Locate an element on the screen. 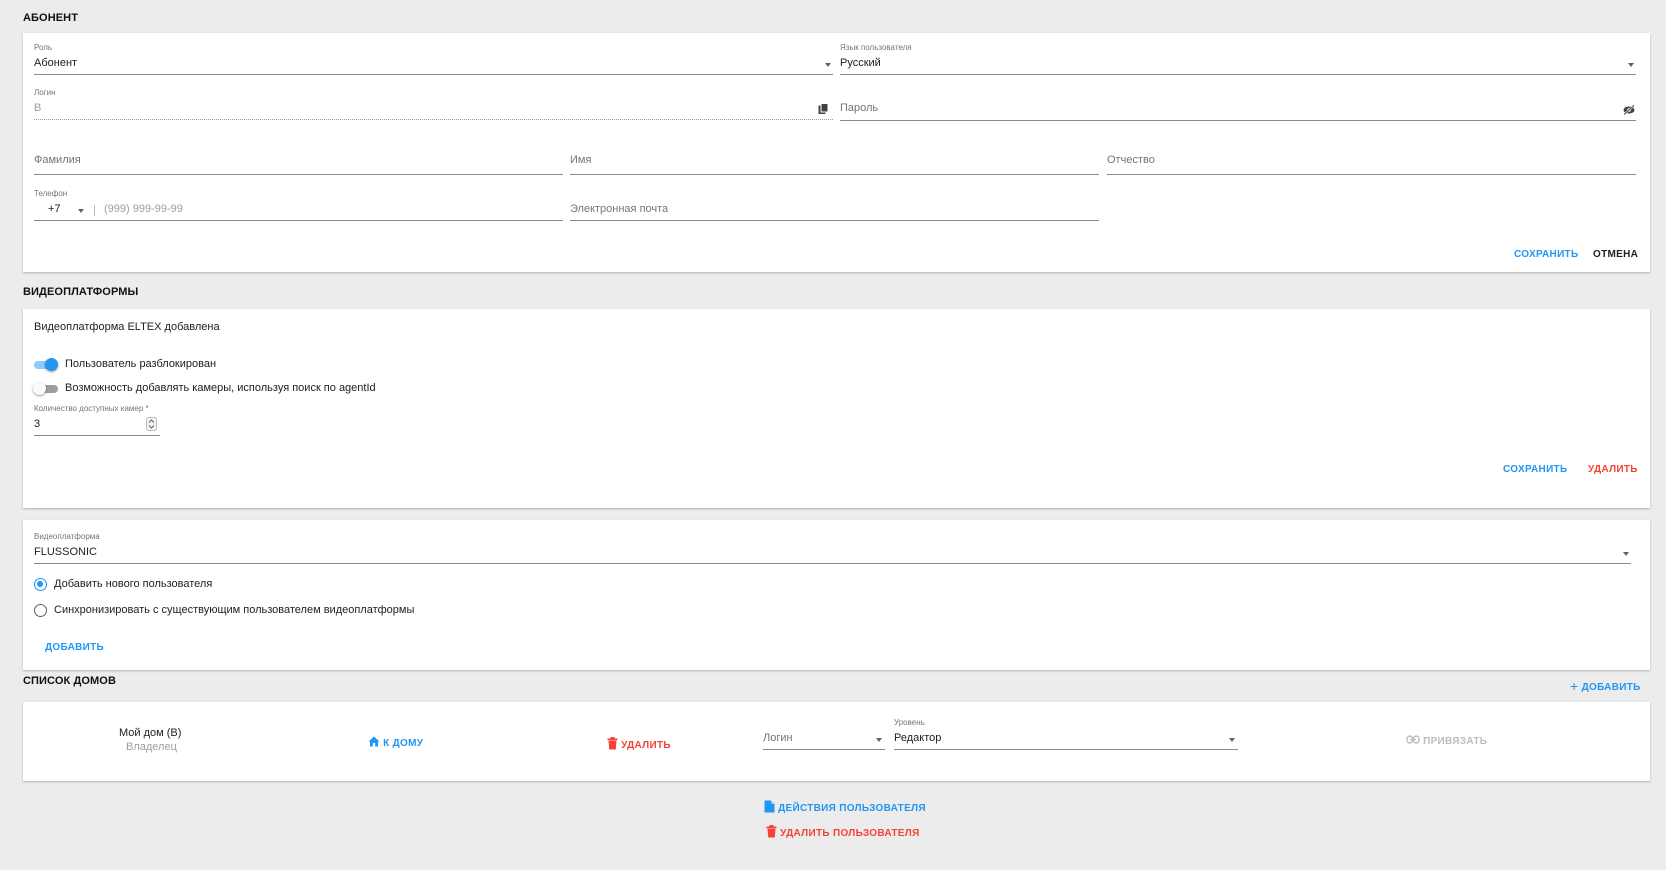  plus-icon: + is located at coordinates (1574, 686).